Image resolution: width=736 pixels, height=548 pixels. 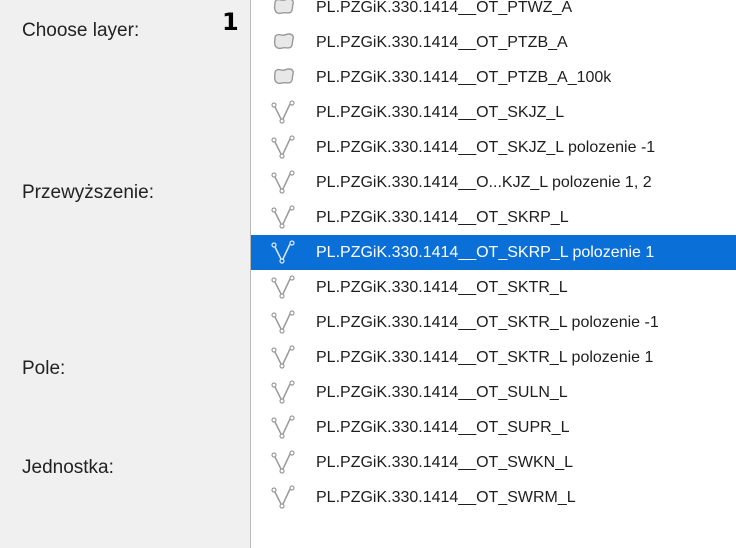 I want to click on layer-name-label: PL.PZGiK.330.1414__OT_SKTR_L polozenie 1, so click(x=485, y=357).